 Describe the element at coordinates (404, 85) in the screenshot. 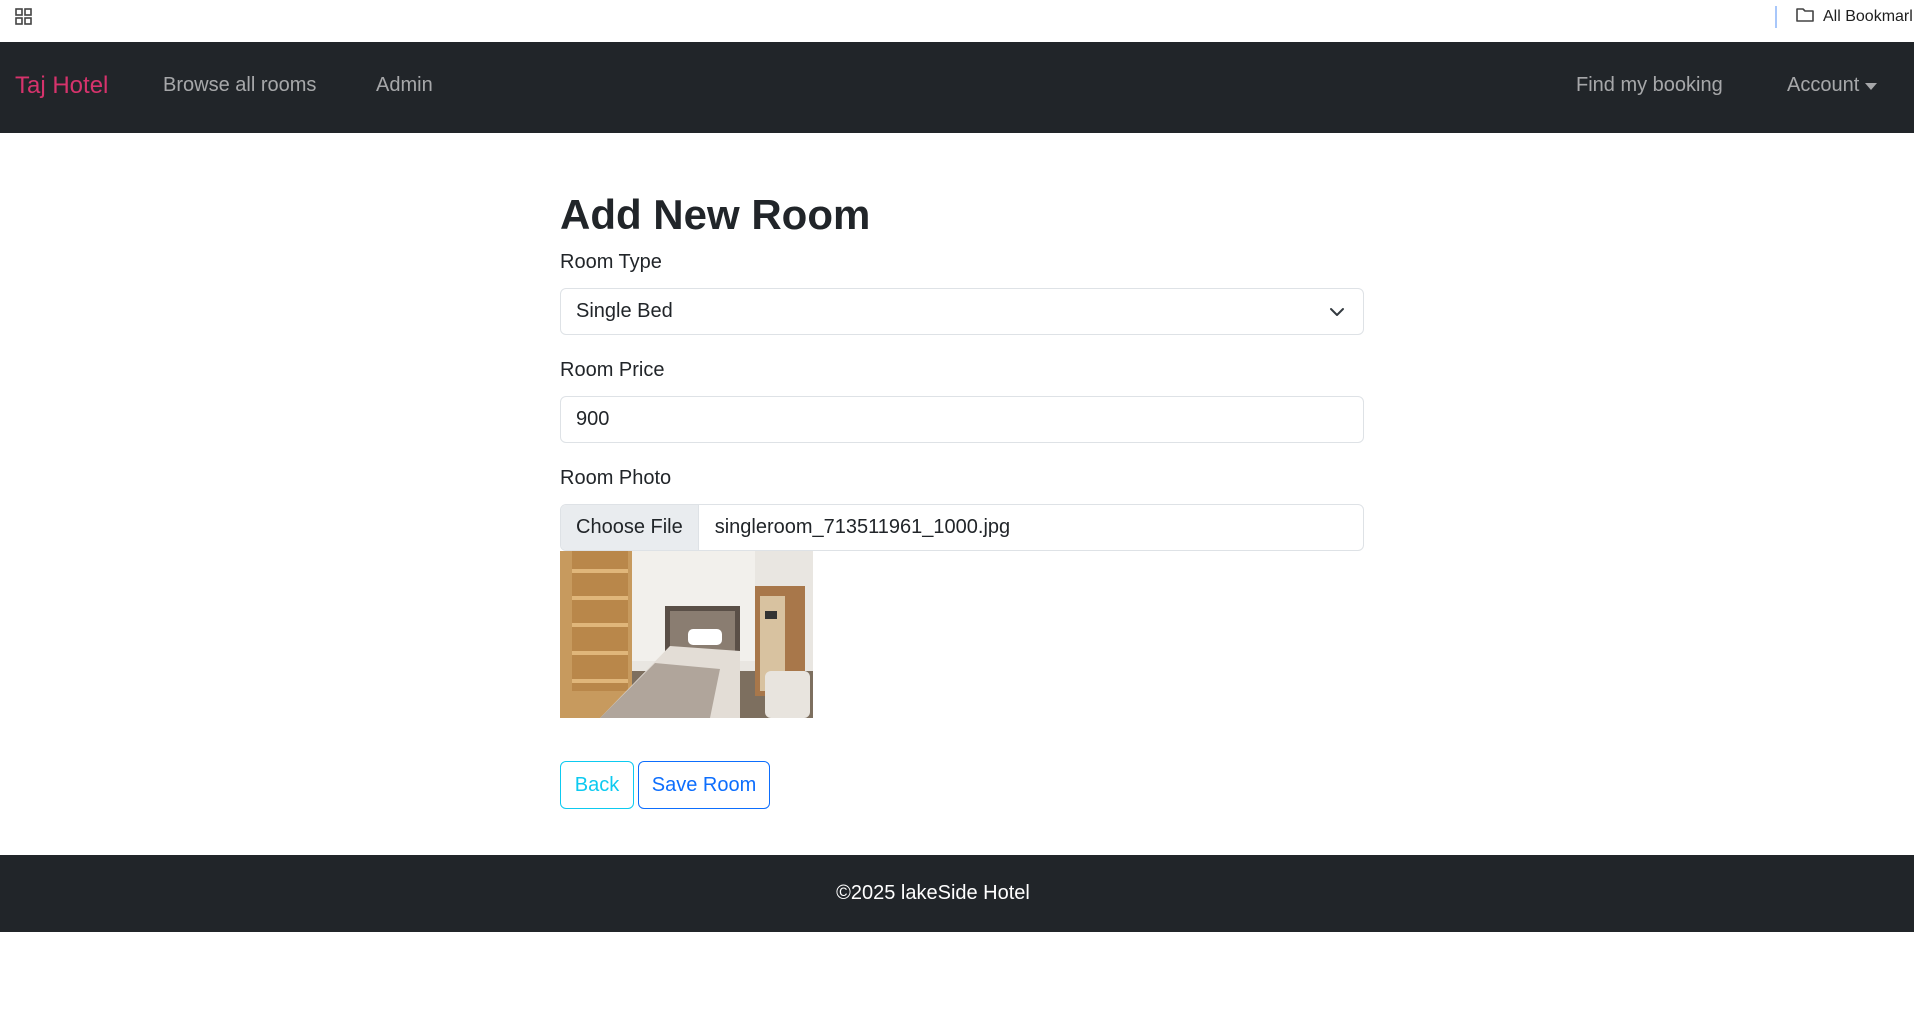

I see `nav-admin: Admin` at that location.